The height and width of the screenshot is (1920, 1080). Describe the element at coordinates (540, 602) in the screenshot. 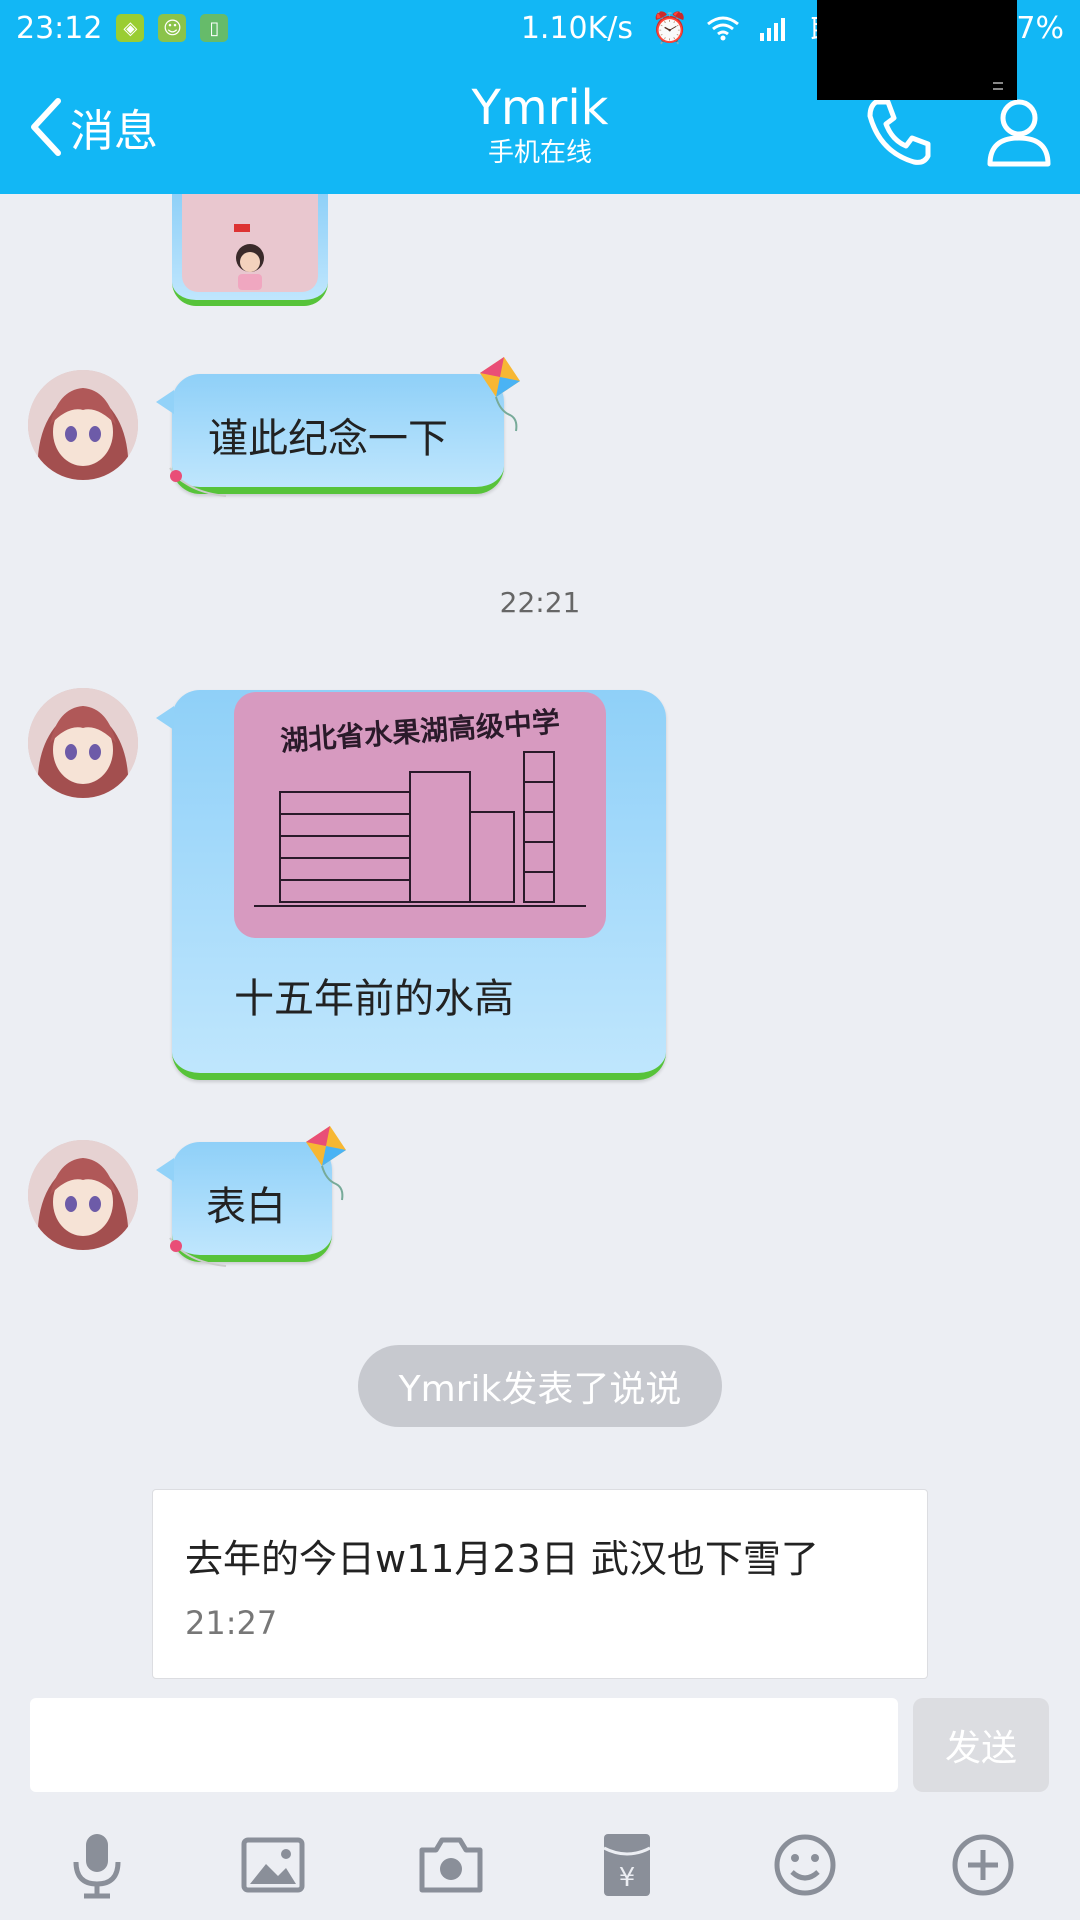

I see `time-divider: 22:21` at that location.